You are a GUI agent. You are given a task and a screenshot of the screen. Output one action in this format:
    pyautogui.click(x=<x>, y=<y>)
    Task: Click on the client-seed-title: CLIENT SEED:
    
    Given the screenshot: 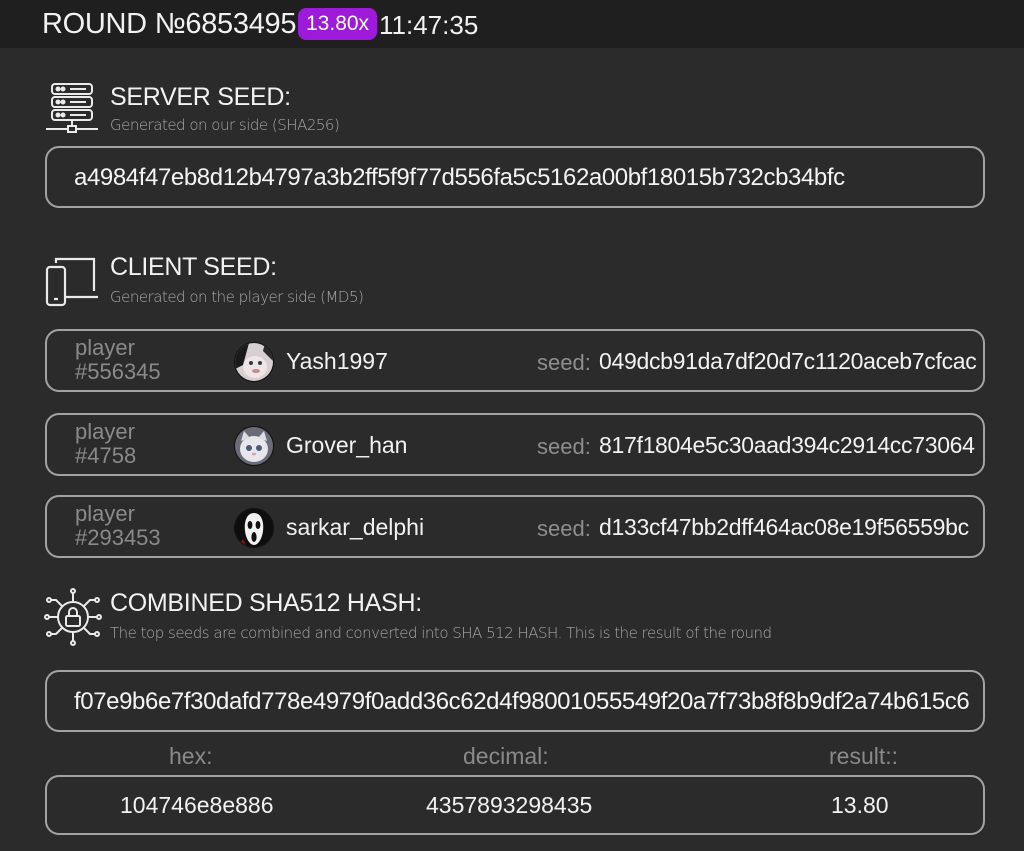 What is the action you would take?
    pyautogui.click(x=193, y=267)
    